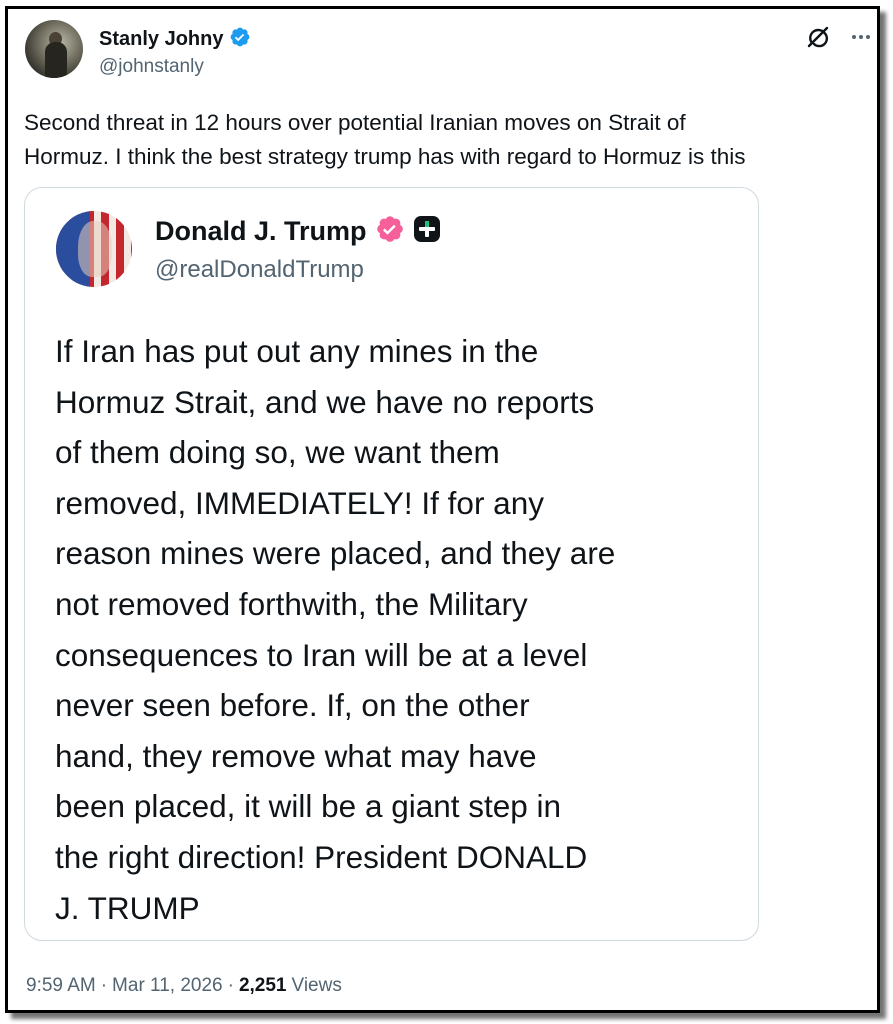  Describe the element at coordinates (838, 37) in the screenshot. I see `header-actions` at that location.